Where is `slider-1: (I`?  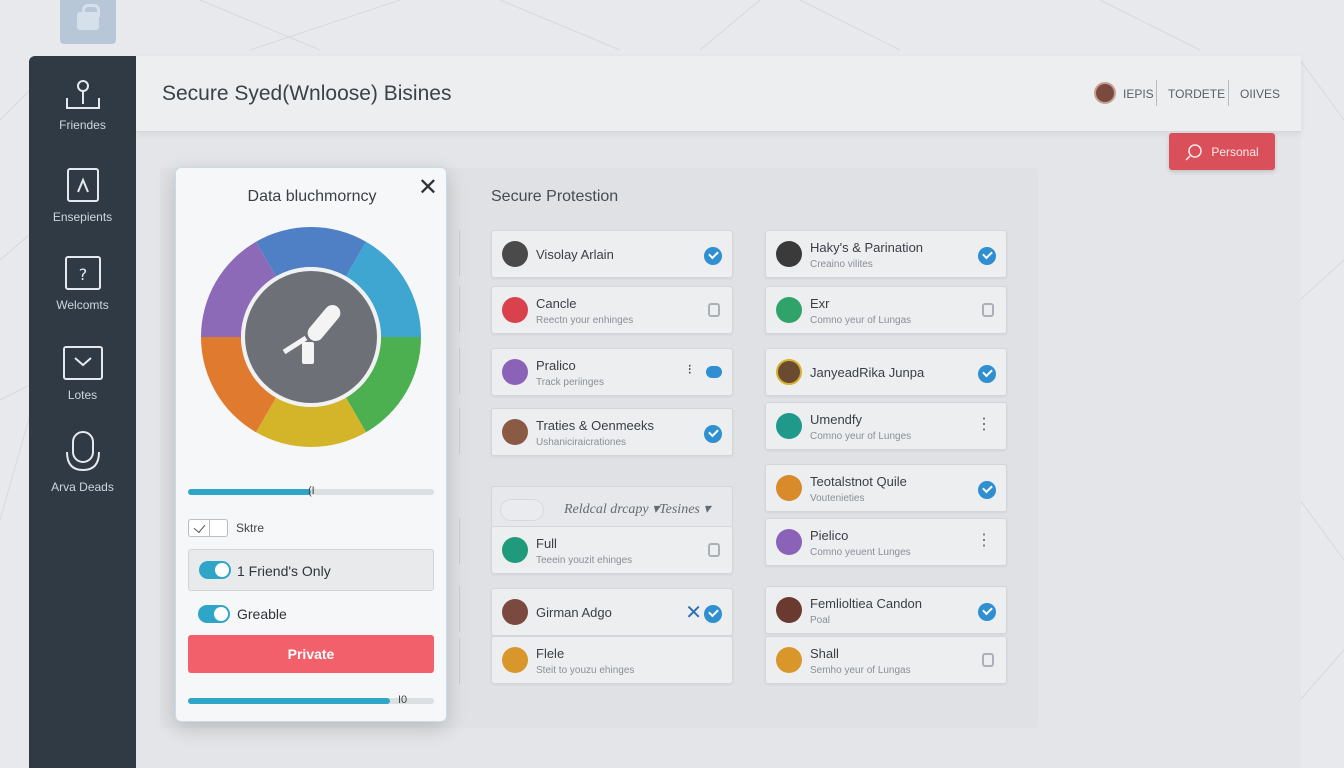
slider-1: (I is located at coordinates (311, 491).